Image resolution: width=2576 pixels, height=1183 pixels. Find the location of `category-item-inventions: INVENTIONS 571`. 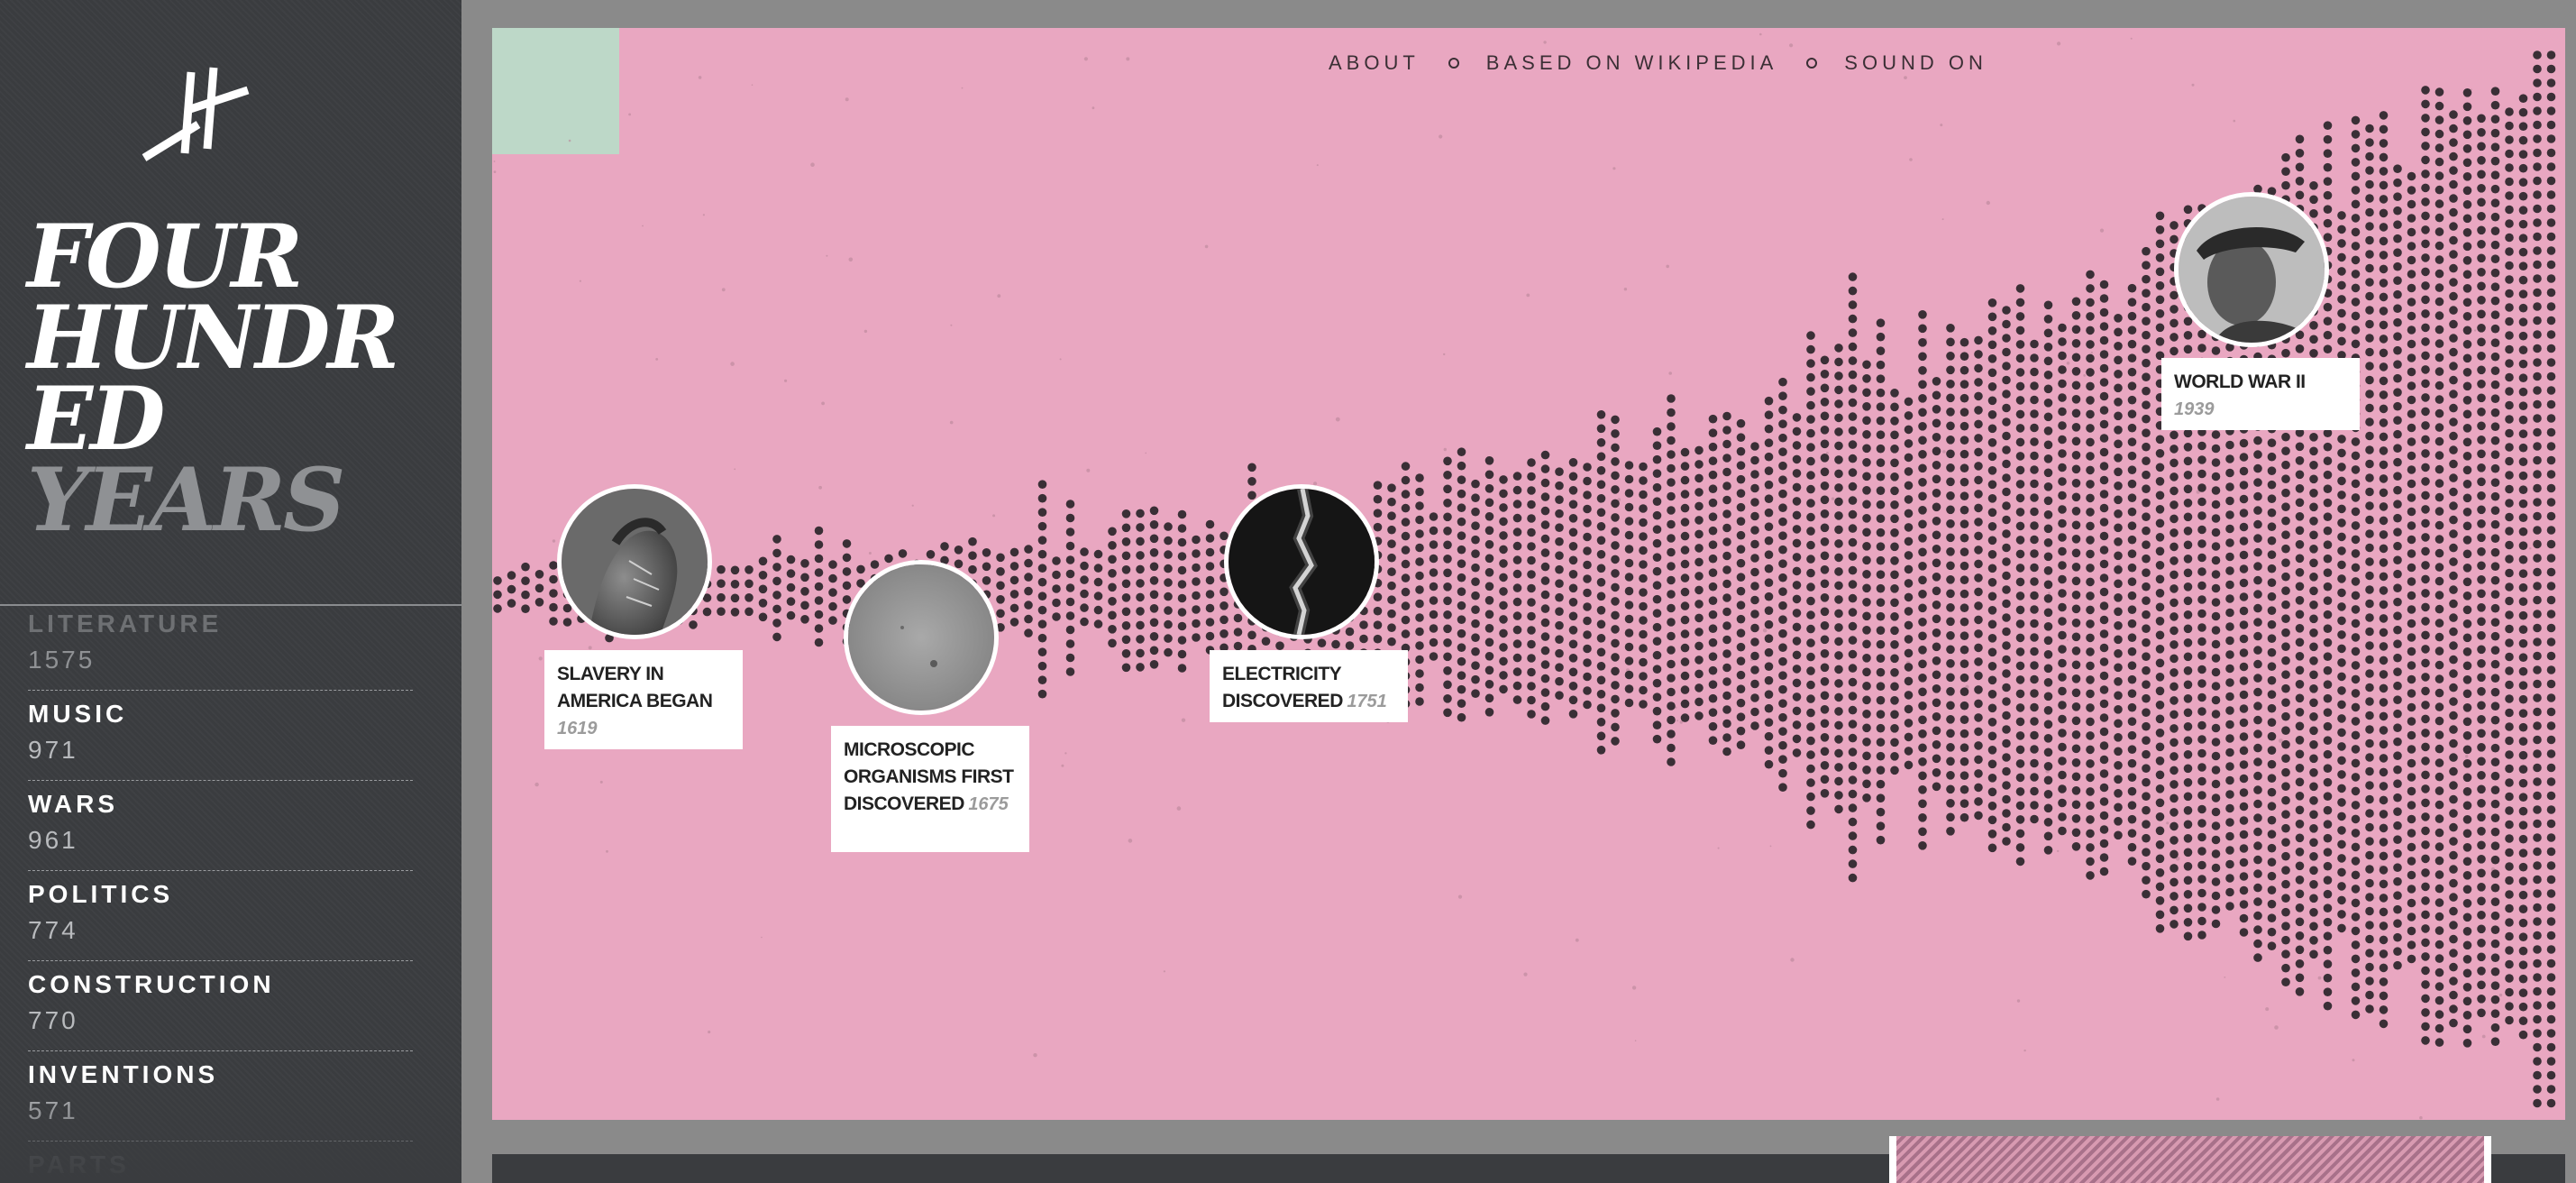

category-item-inventions: INVENTIONS 571 is located at coordinates (230, 1102).